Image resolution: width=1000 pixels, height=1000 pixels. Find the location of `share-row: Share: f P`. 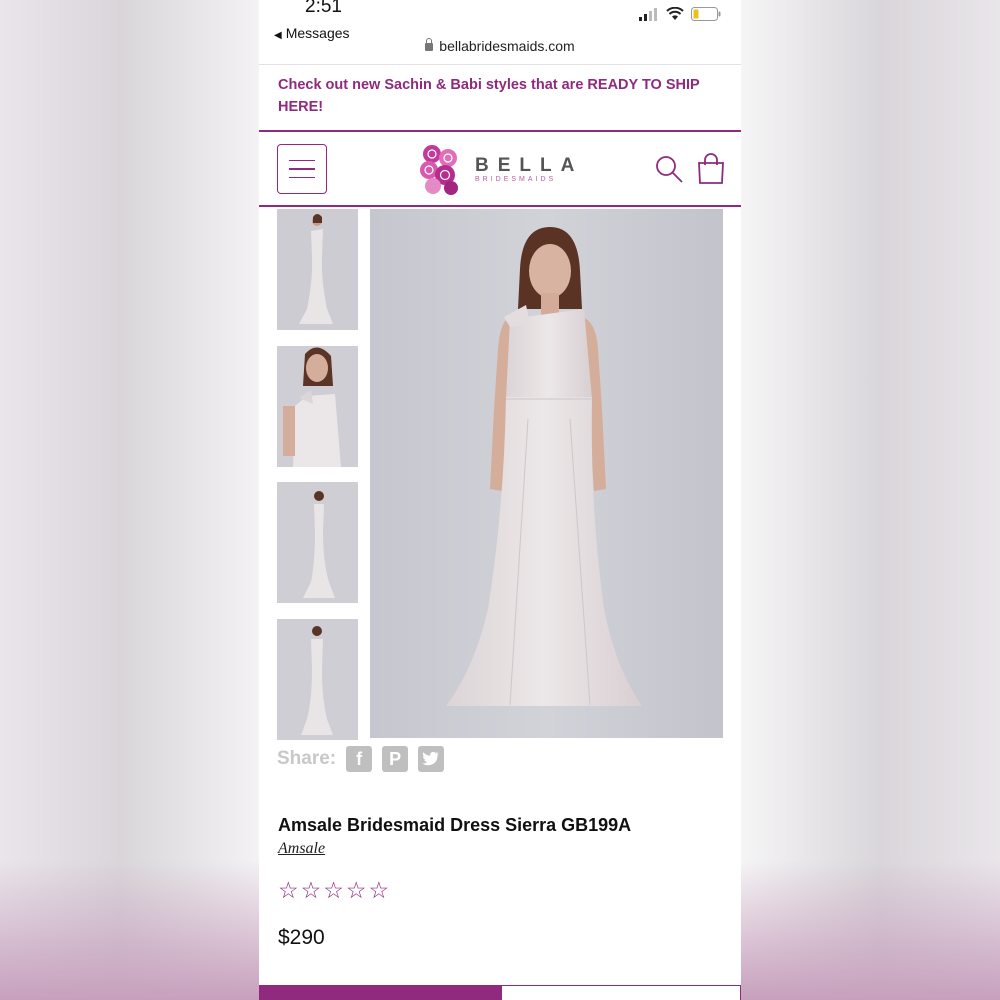

share-row: Share: f P is located at coordinates (361, 759).